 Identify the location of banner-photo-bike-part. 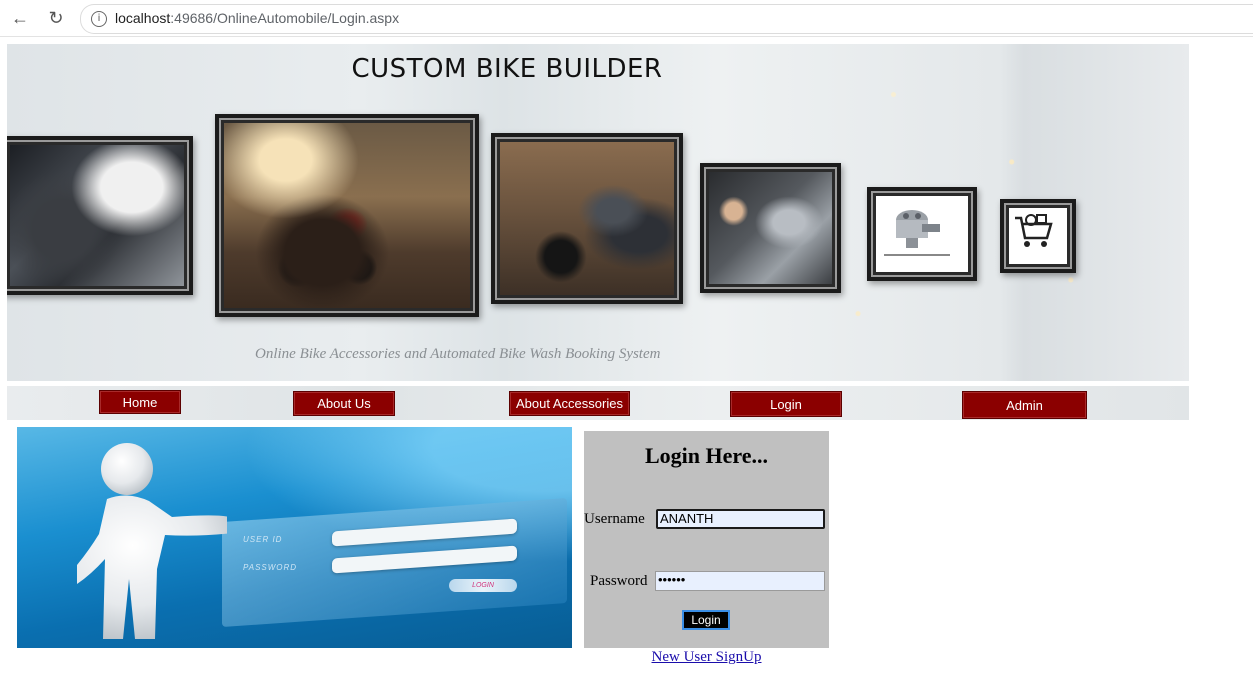
(922, 234).